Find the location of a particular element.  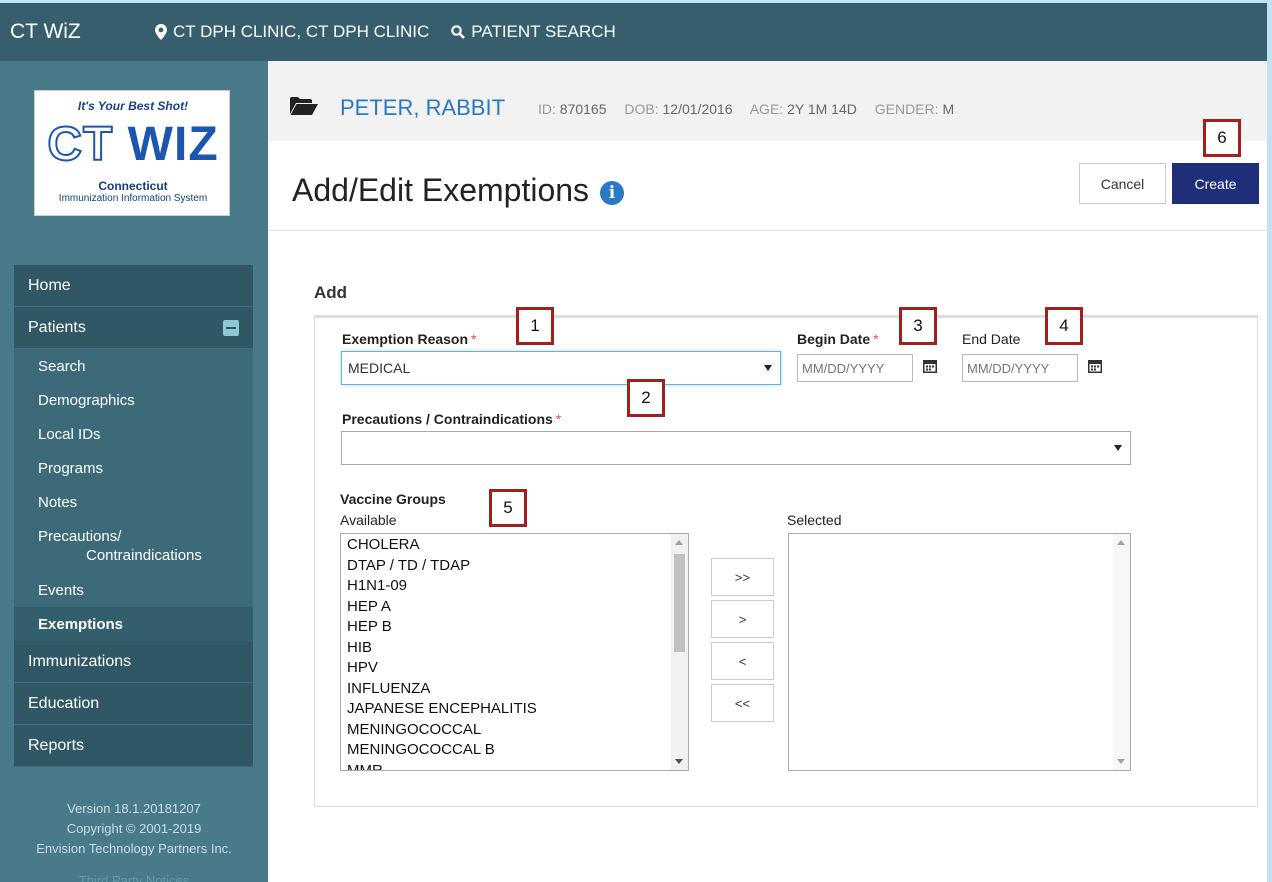

header-divider is located at coordinates (767, 230).